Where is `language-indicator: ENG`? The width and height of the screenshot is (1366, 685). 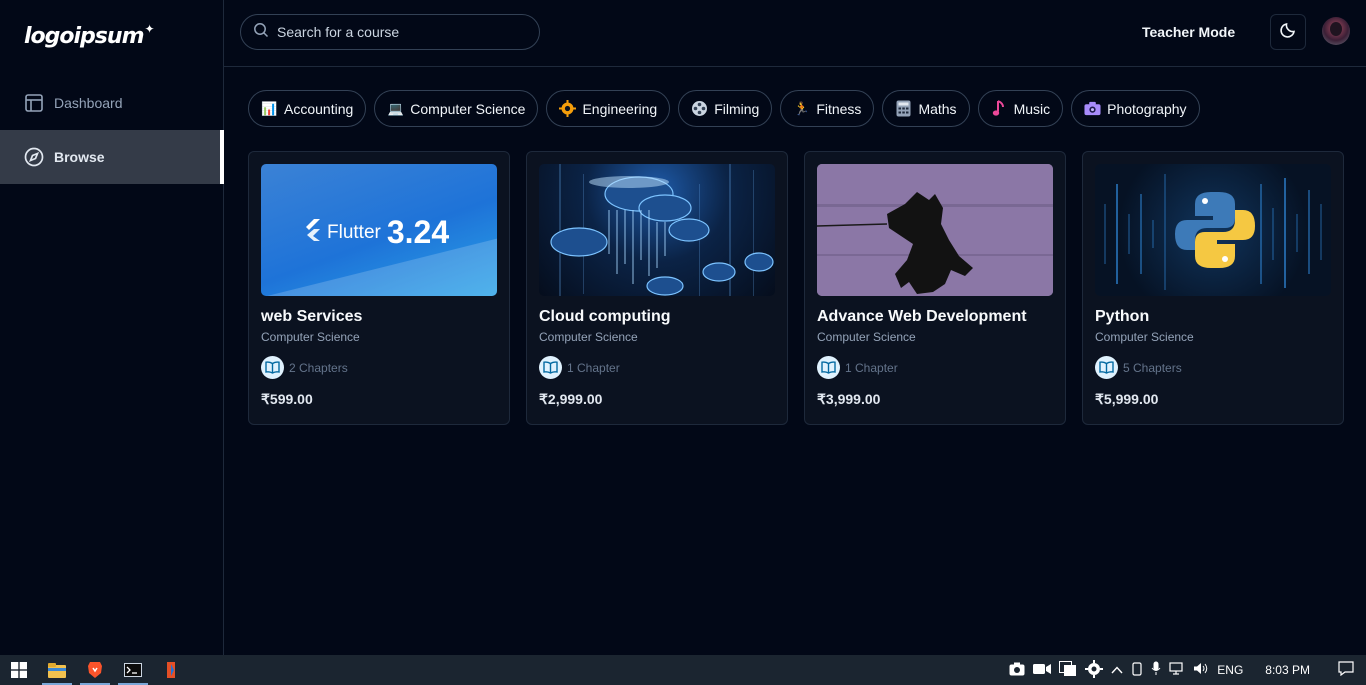 language-indicator: ENG is located at coordinates (1230, 670).